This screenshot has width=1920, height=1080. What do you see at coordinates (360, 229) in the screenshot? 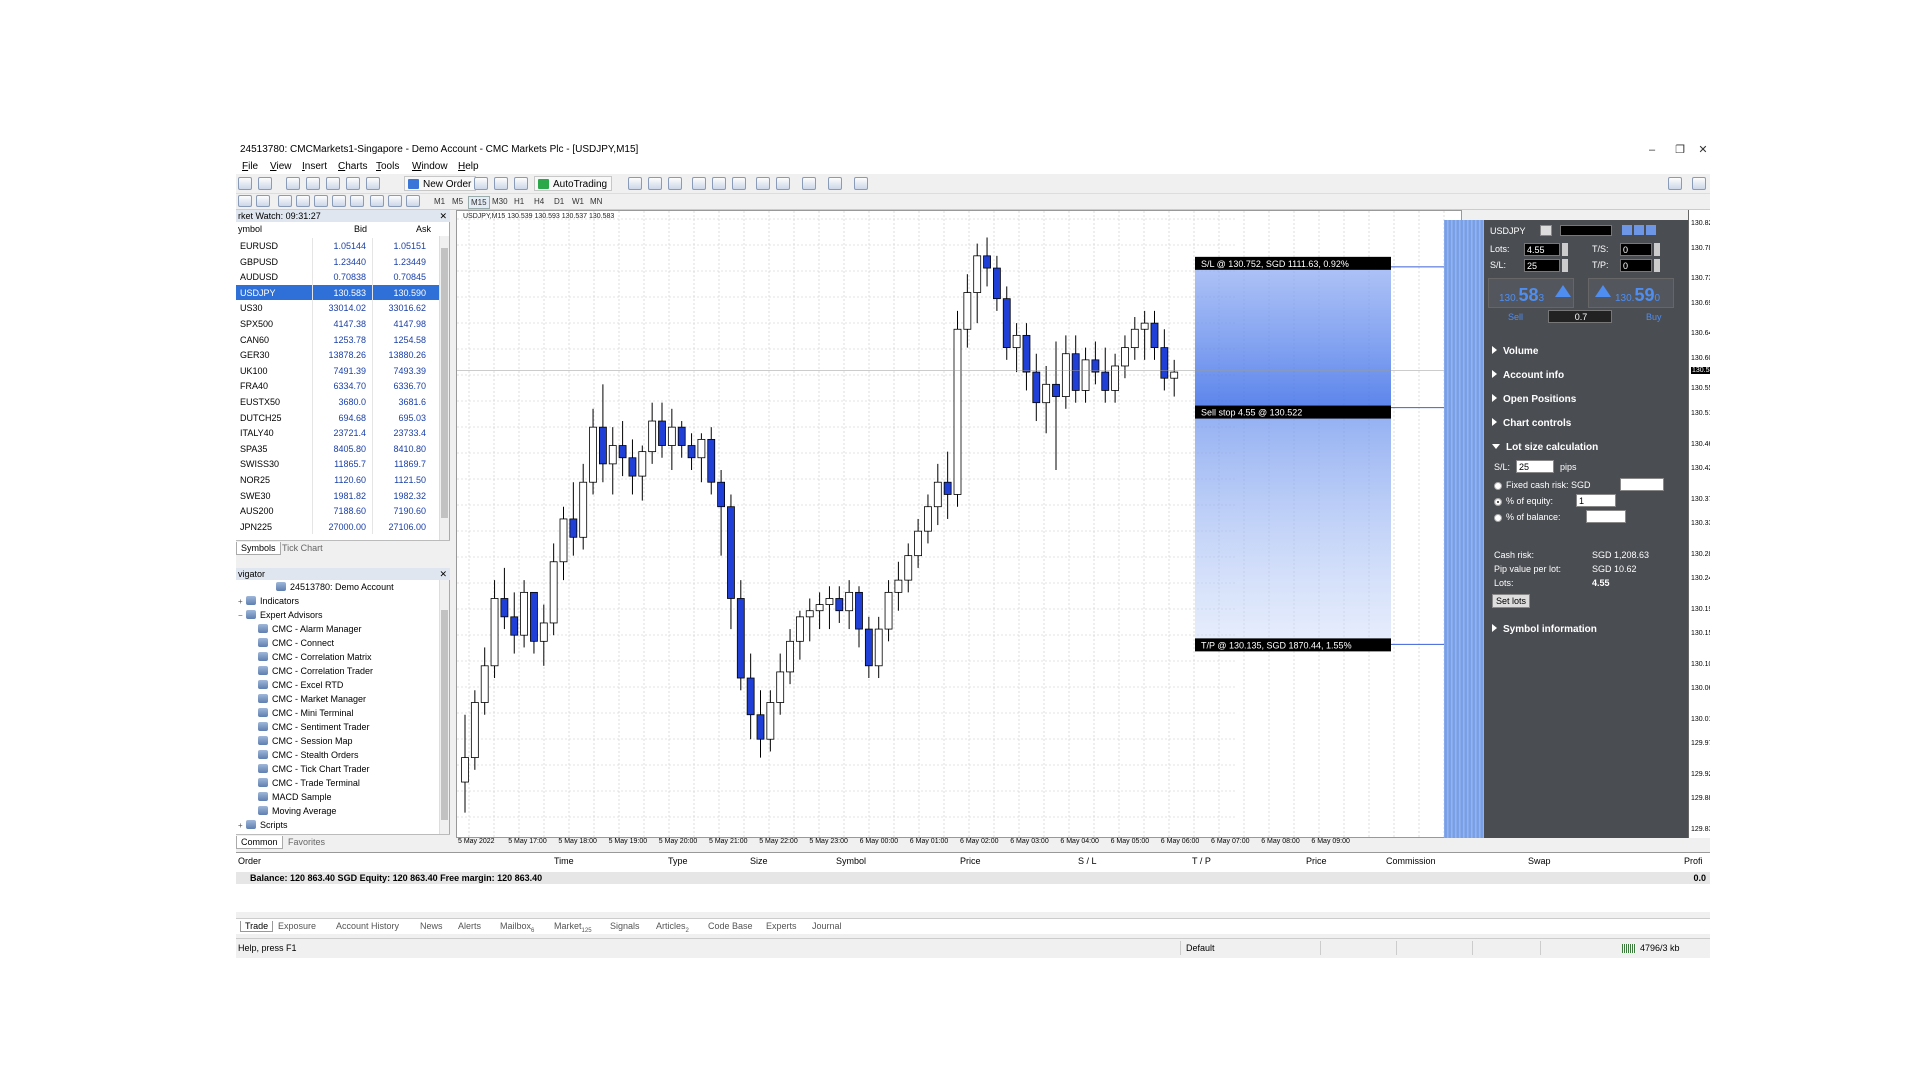
I see `col-bid: Bid` at bounding box center [360, 229].